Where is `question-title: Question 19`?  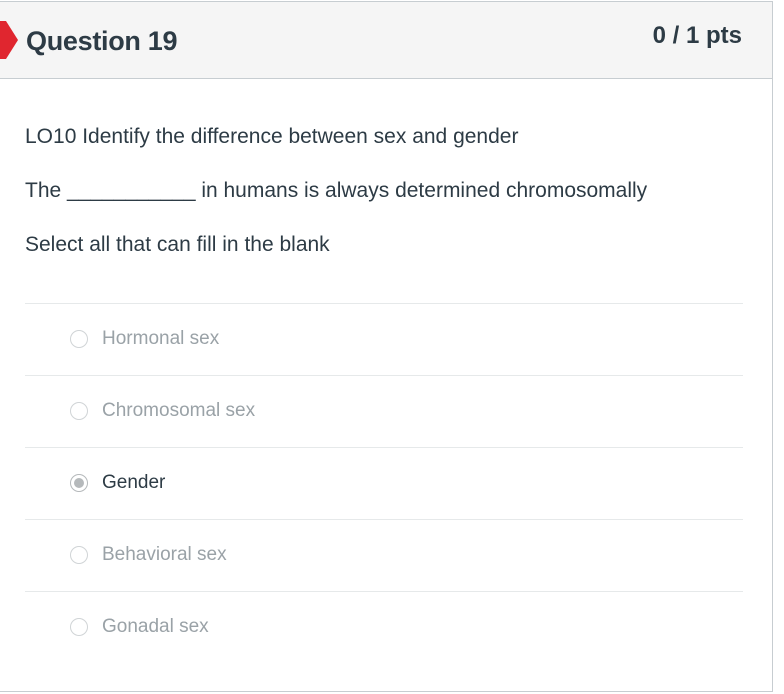
question-title: Question 19 is located at coordinates (102, 41).